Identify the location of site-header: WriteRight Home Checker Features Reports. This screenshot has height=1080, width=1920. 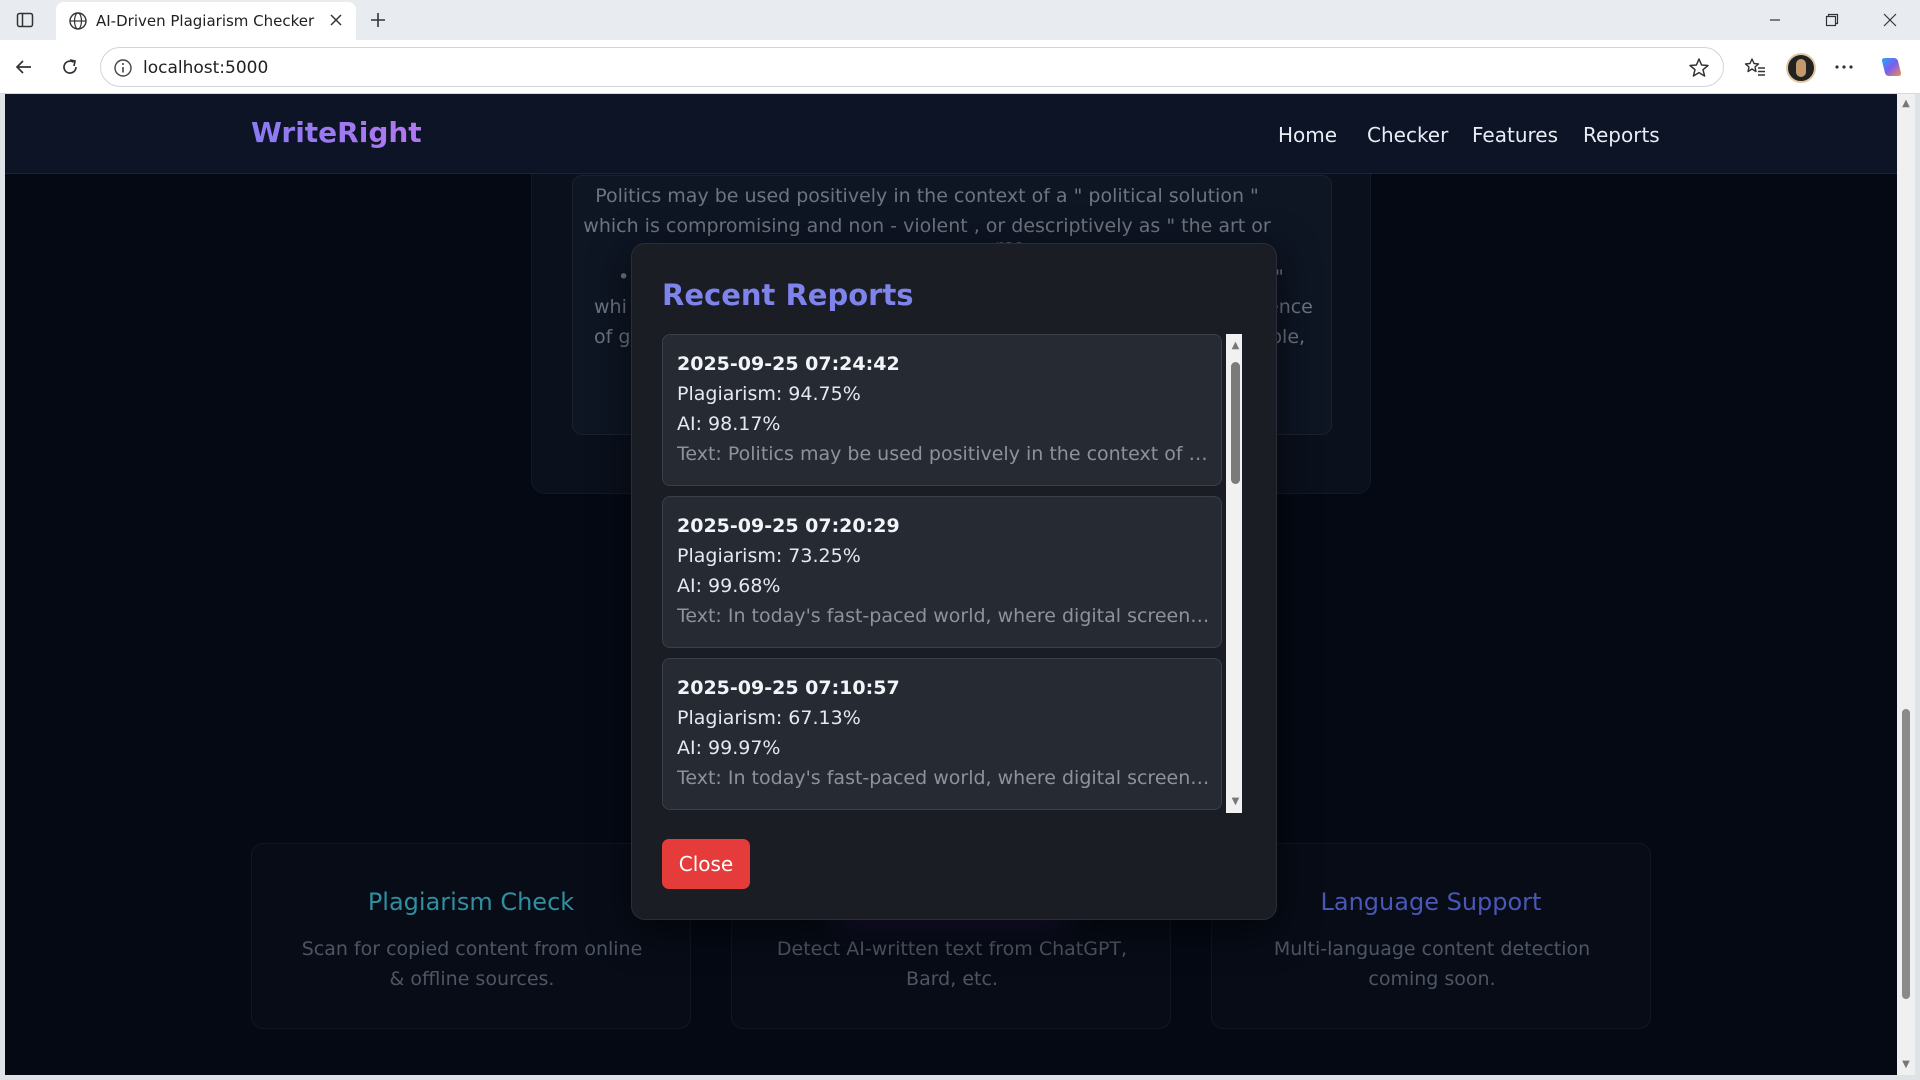
(951, 134).